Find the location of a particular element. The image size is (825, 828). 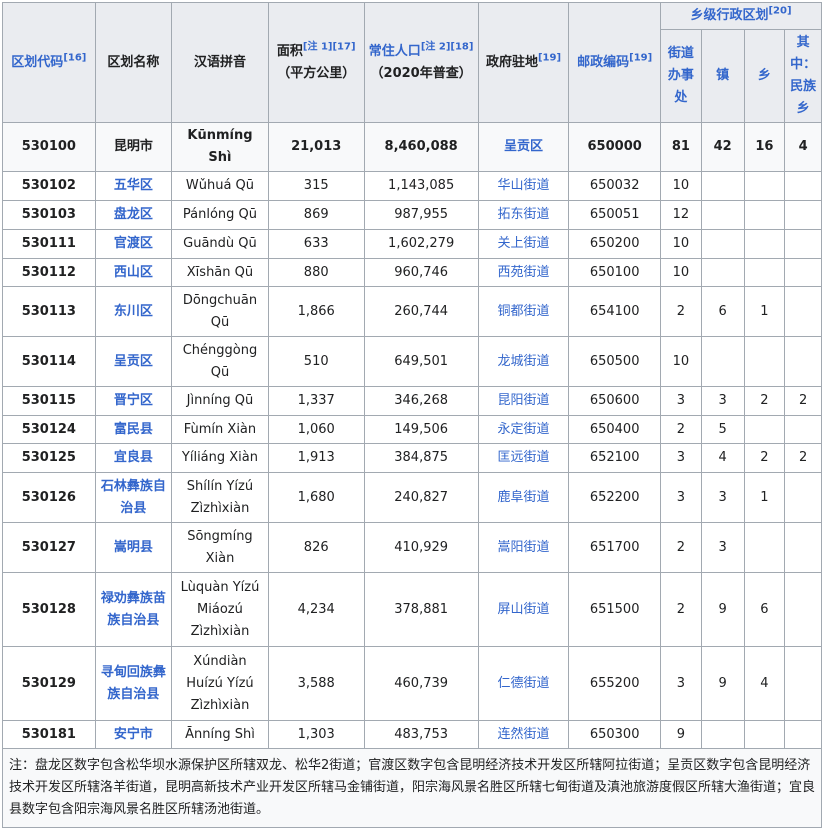

division-postal: 650600 is located at coordinates (614, 401).